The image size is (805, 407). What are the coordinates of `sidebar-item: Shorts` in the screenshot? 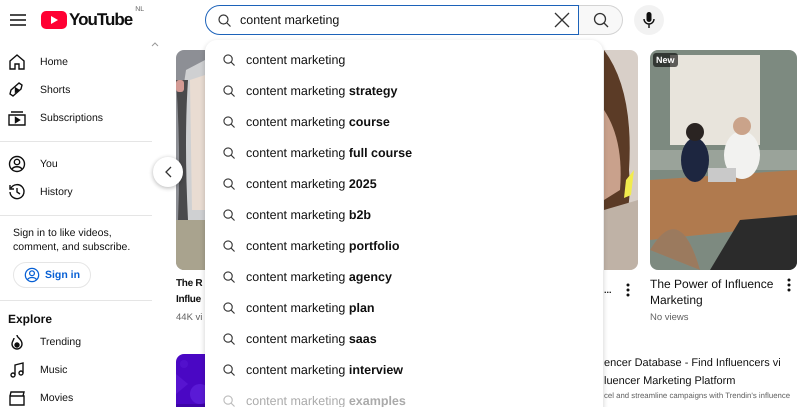 It's located at (76, 90).